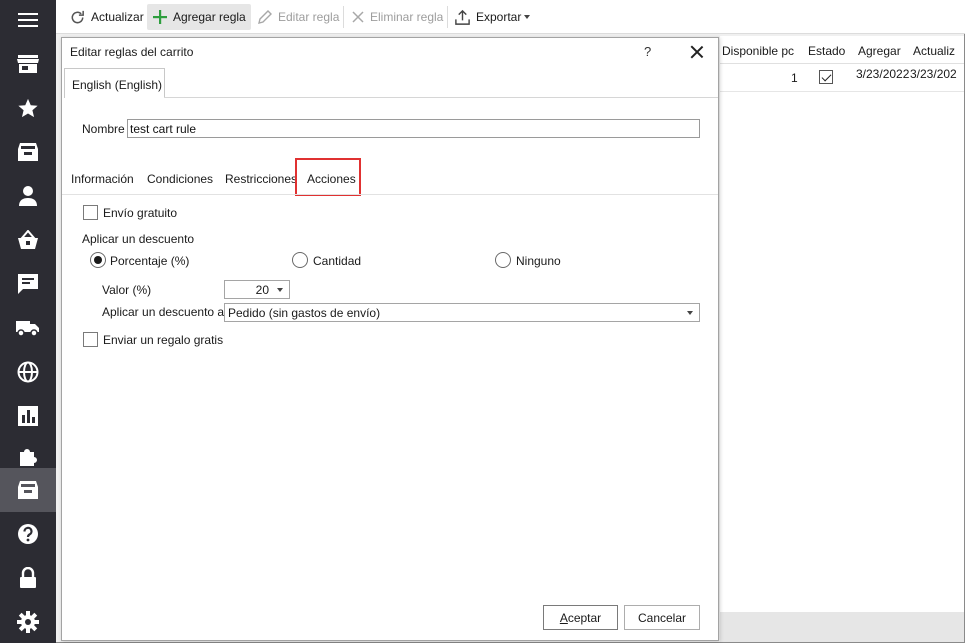 The width and height of the screenshot is (965, 643). I want to click on value-input: 20, so click(257, 289).